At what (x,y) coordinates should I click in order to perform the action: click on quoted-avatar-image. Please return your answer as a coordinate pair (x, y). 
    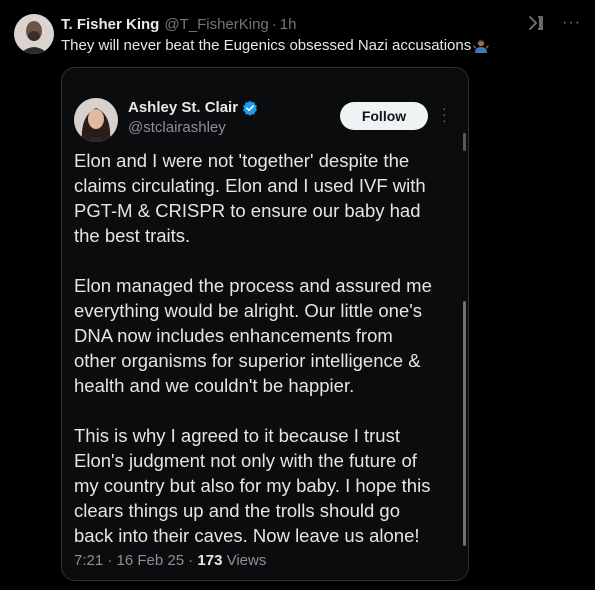
    Looking at the image, I should click on (96, 120).